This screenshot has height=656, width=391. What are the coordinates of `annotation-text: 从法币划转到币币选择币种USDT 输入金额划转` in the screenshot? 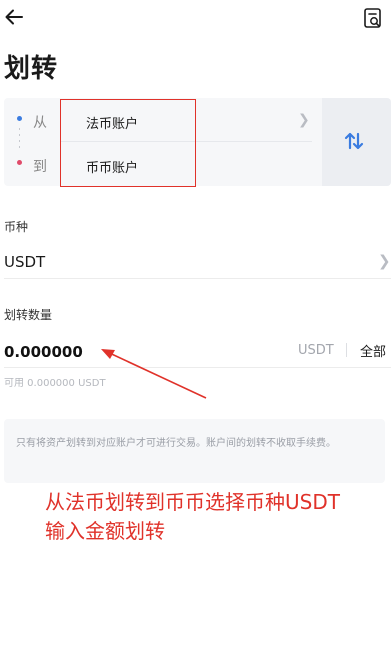 It's located at (218, 517).